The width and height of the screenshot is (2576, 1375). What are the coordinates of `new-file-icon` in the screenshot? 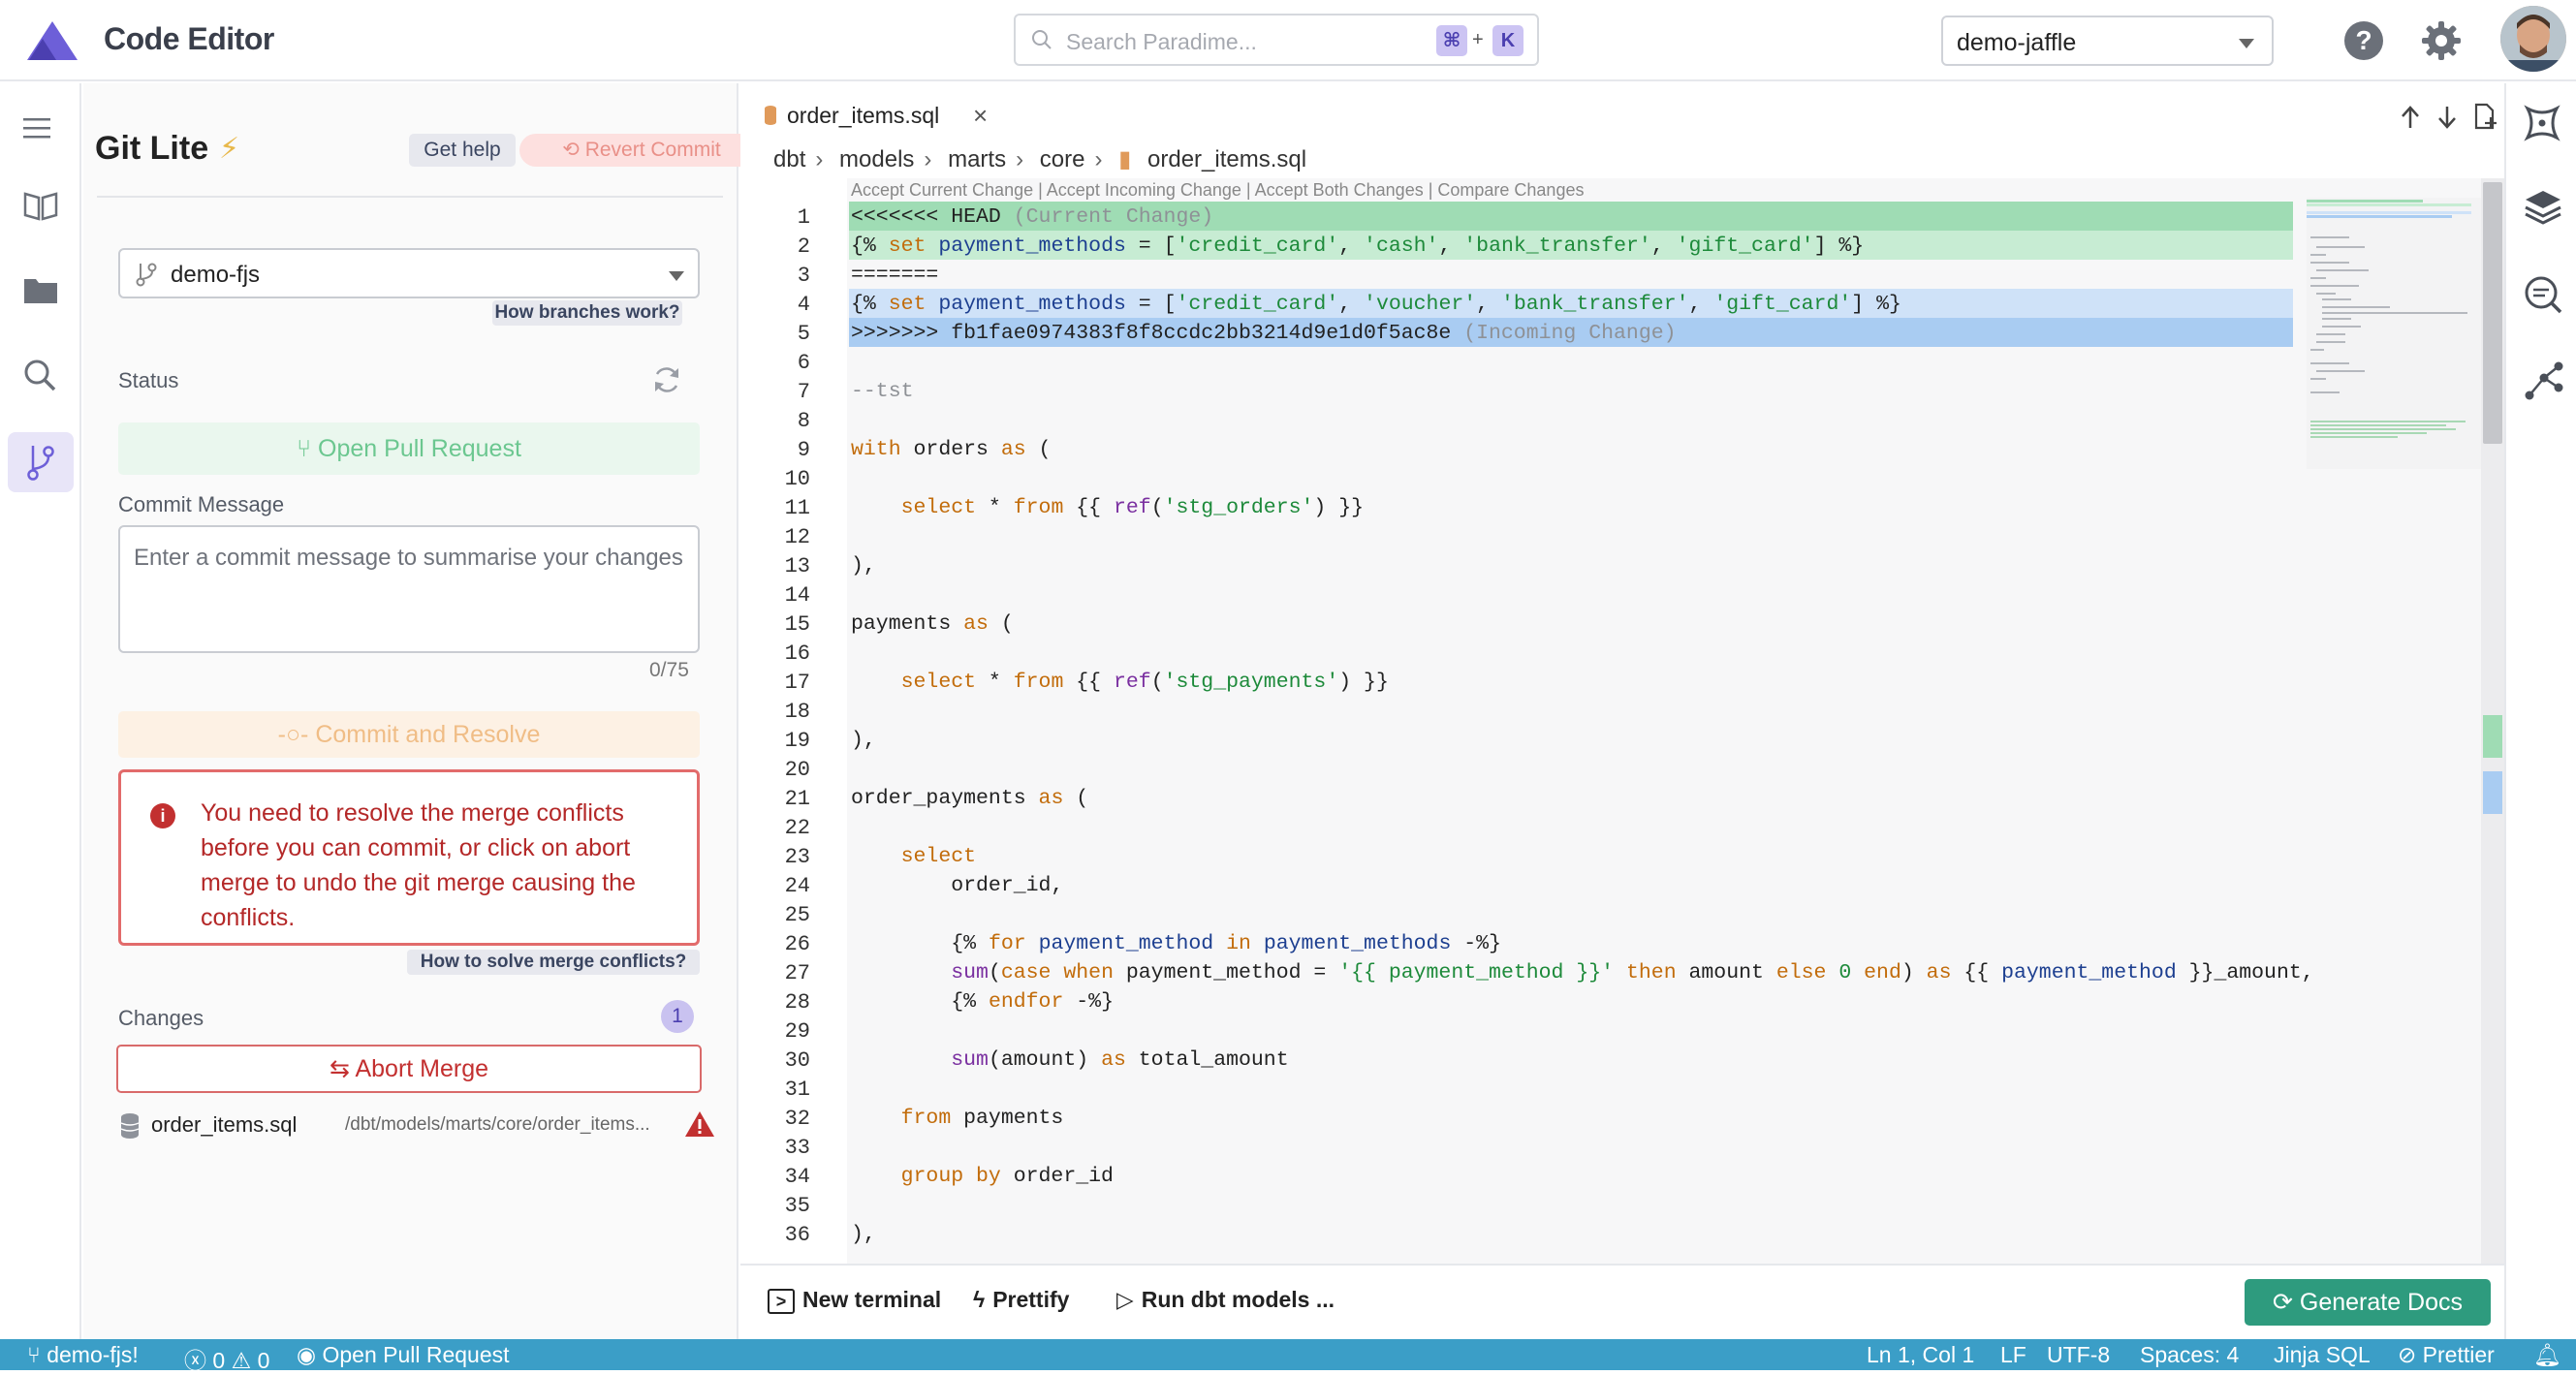 It's located at (2485, 116).